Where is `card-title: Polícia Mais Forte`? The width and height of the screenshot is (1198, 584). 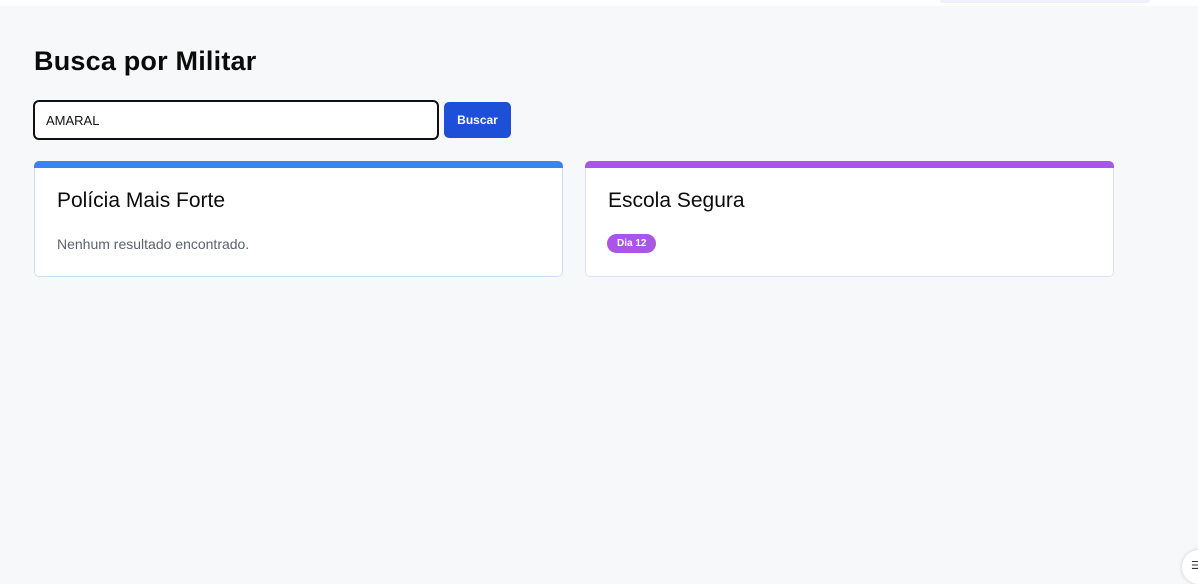 card-title: Polícia Mais Forte is located at coordinates (141, 200).